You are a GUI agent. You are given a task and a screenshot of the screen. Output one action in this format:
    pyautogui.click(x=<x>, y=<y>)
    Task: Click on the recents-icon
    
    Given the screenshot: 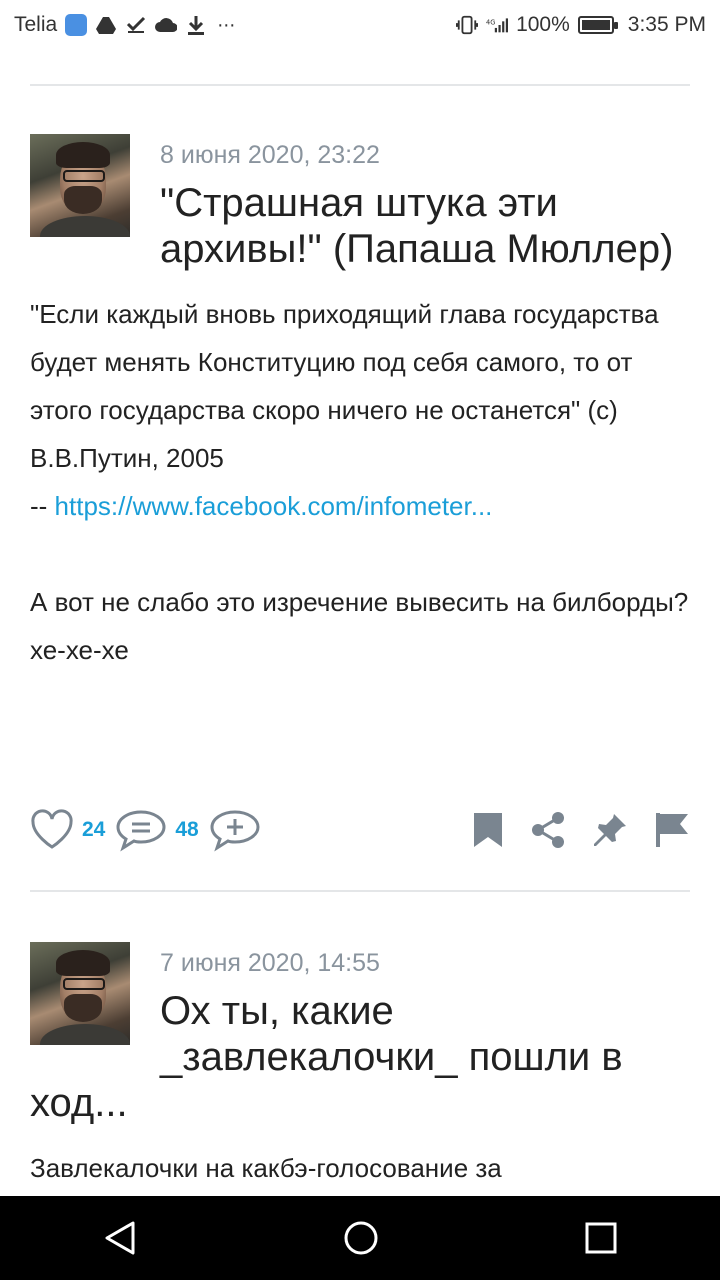 What is the action you would take?
    pyautogui.click(x=601, y=1238)
    